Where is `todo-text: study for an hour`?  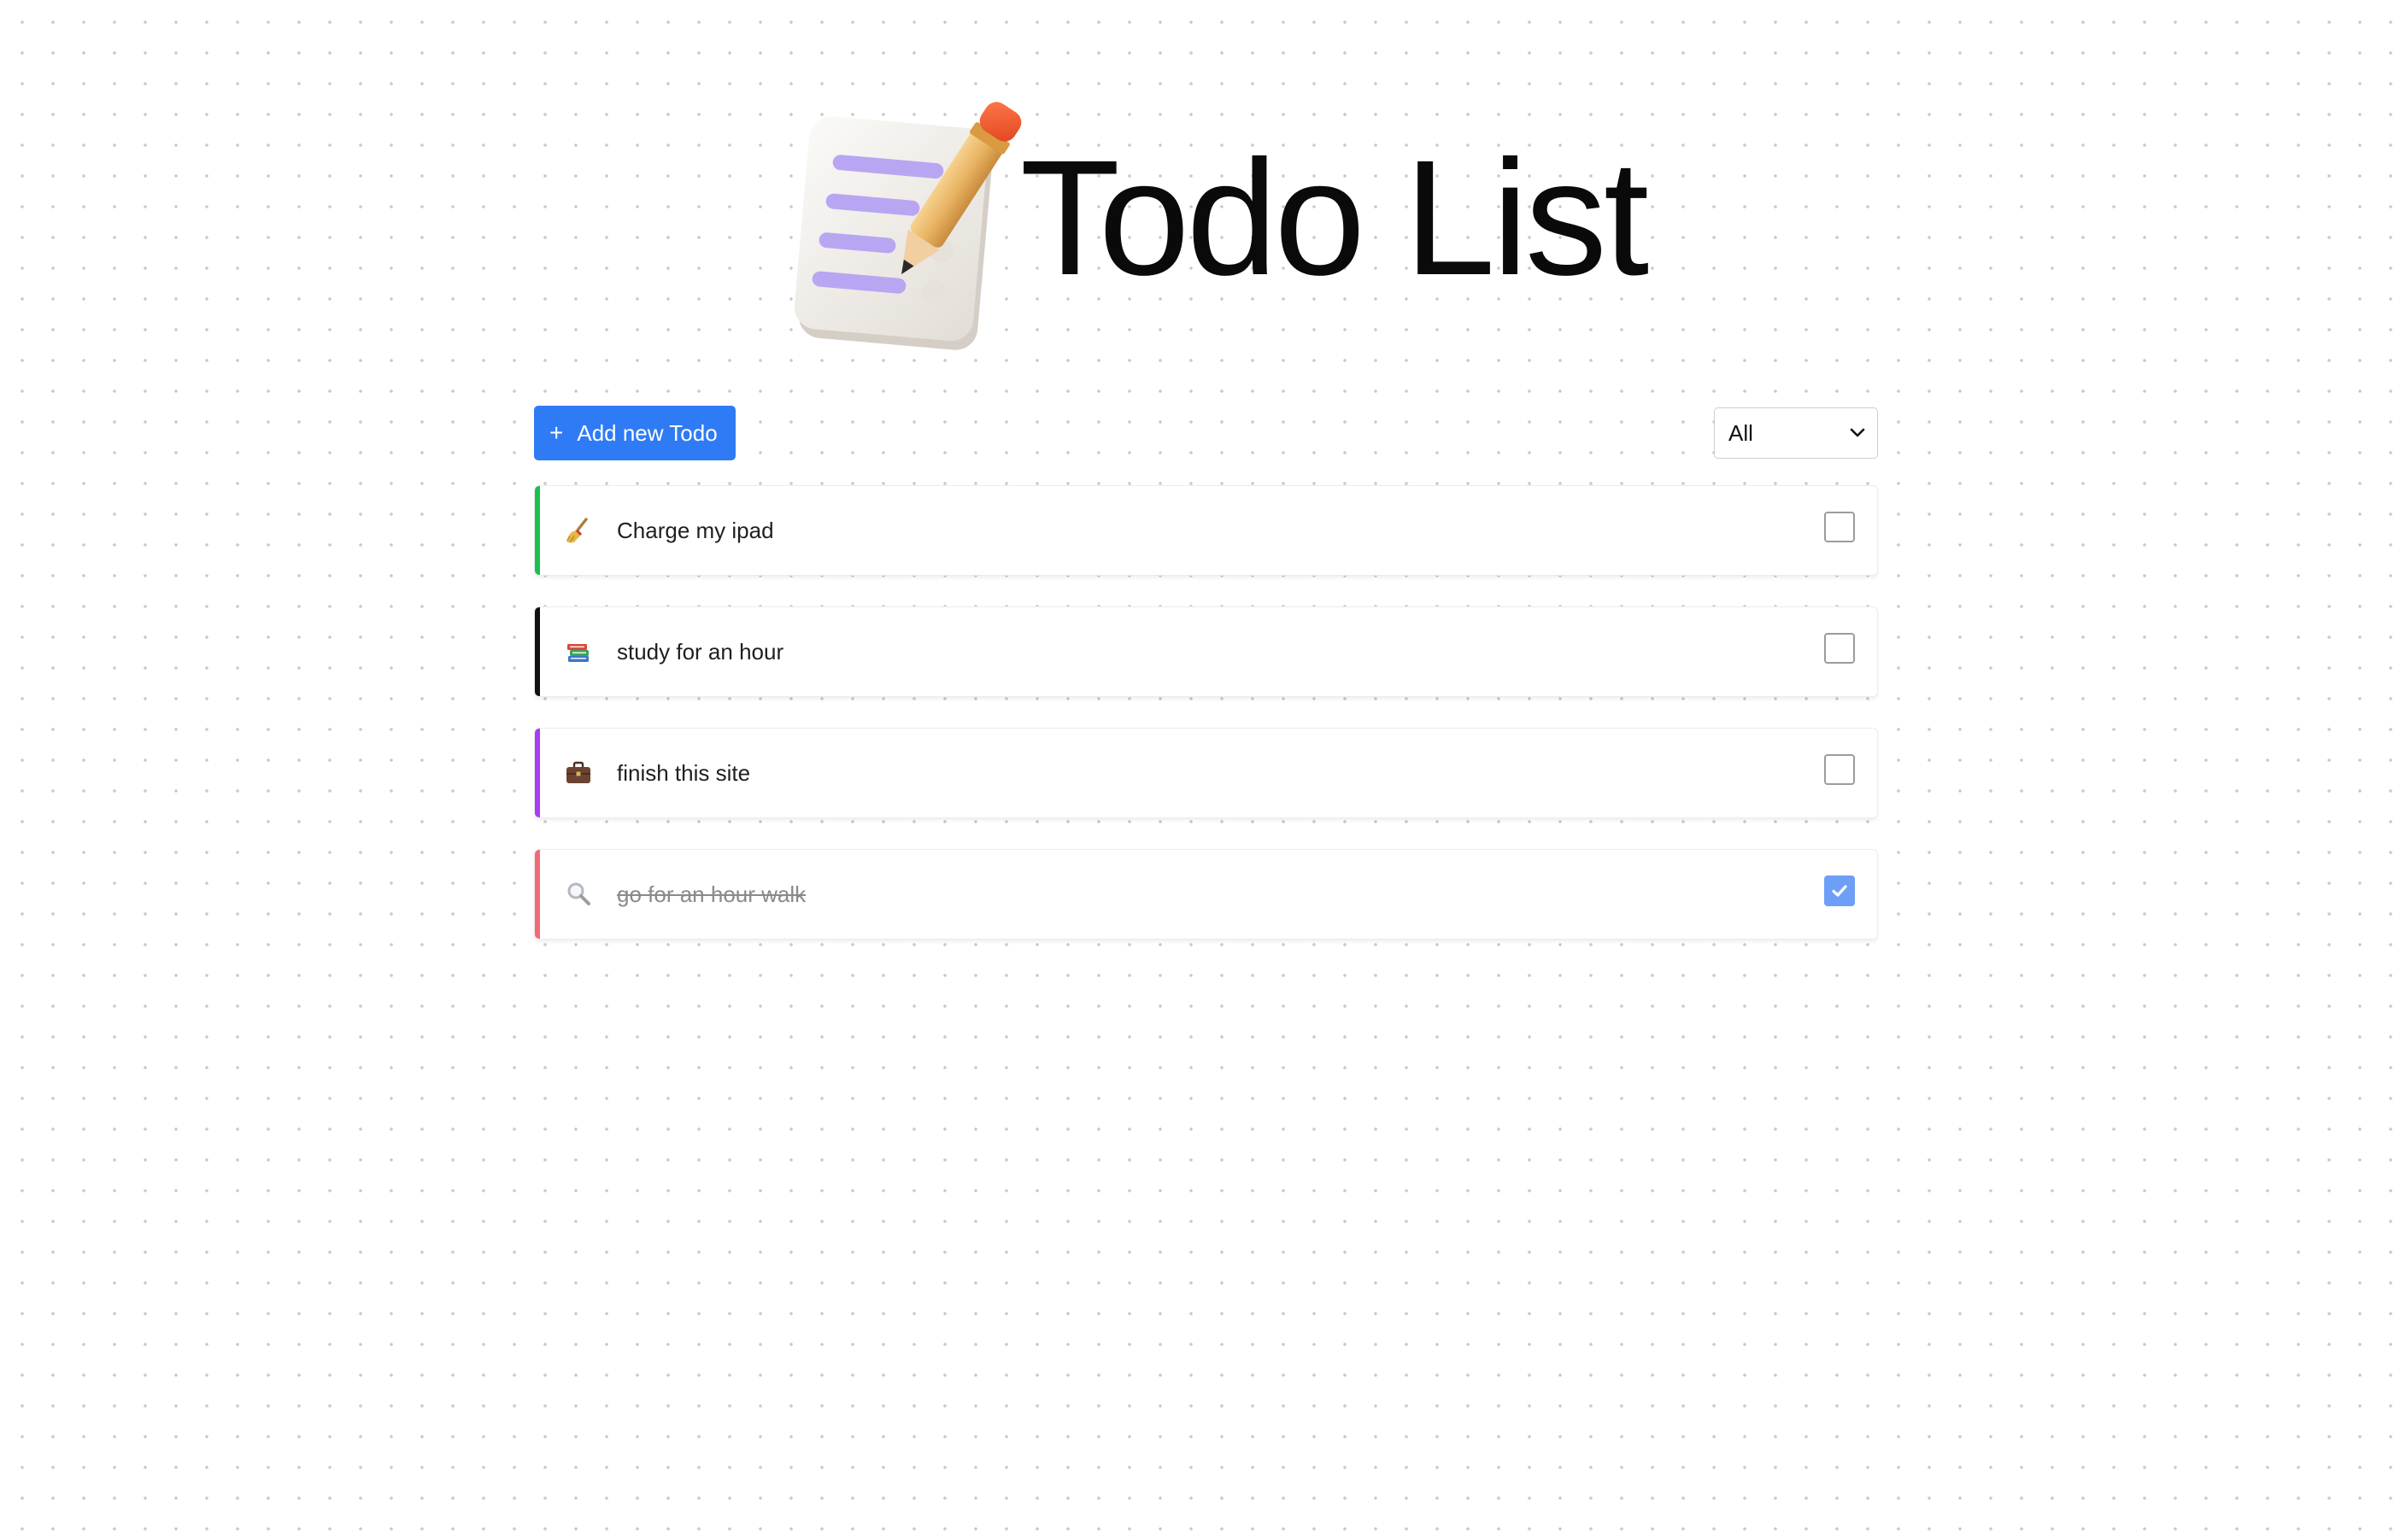
todo-text: study for an hour is located at coordinates (700, 651).